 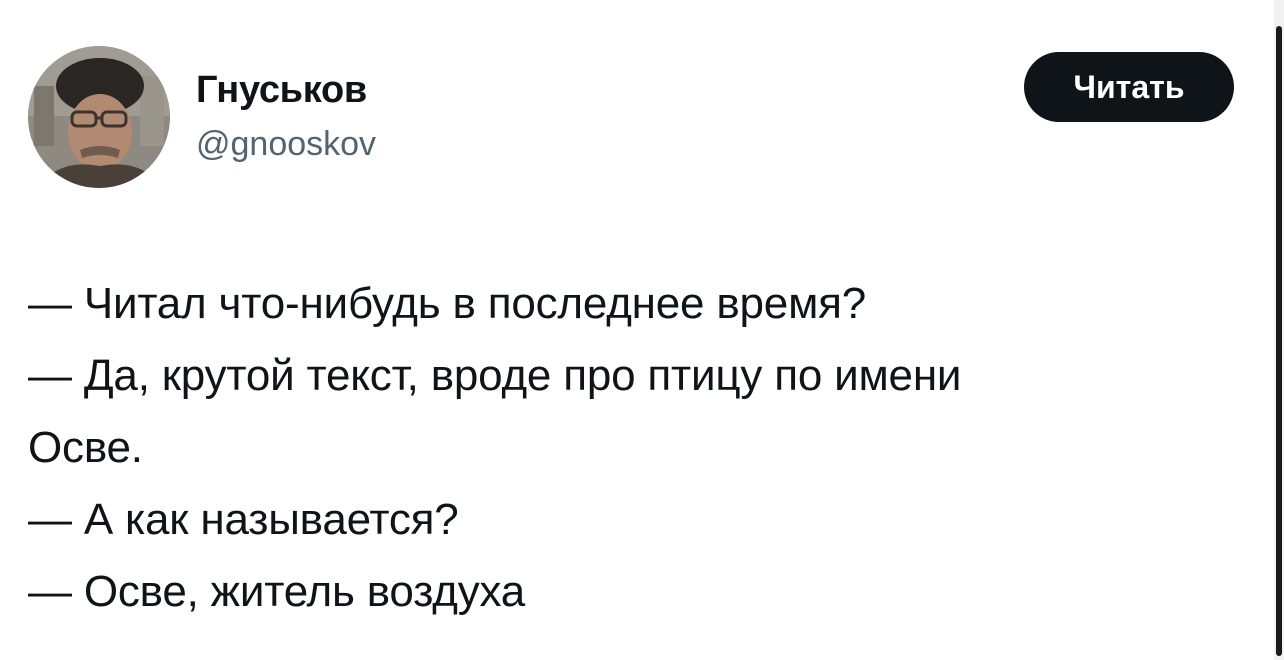 What do you see at coordinates (286, 116) in the screenshot?
I see `author-info: Гнуськов @gnooskov` at bounding box center [286, 116].